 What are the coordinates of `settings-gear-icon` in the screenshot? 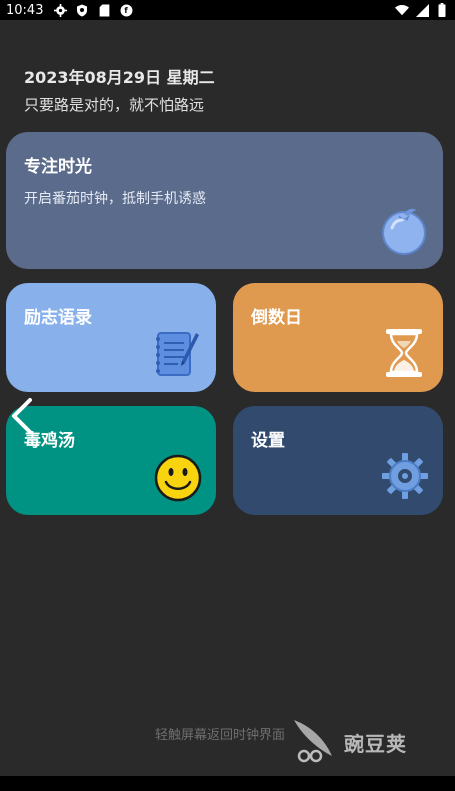 It's located at (60, 10).